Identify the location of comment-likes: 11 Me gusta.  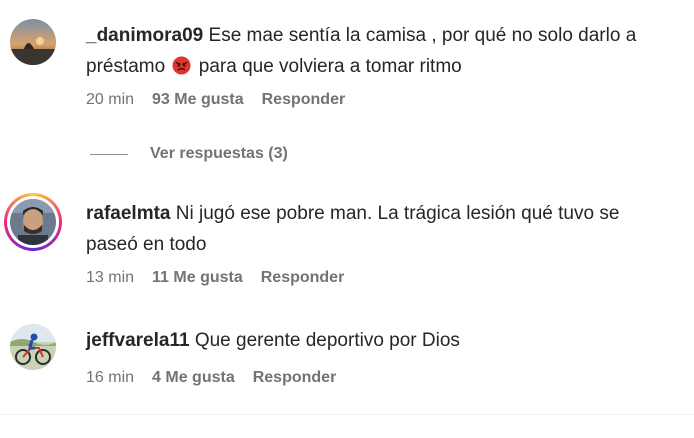
(197, 278).